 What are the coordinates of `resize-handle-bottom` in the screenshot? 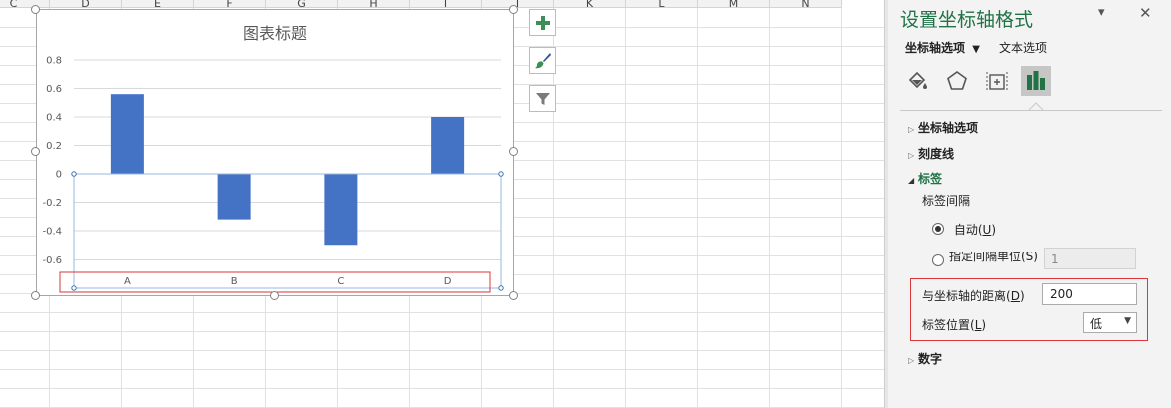 It's located at (274, 295).